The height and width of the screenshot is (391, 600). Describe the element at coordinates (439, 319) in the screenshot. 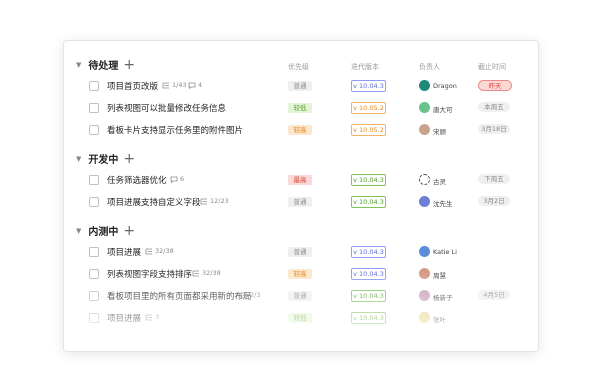

I see `owner-name: 张叶` at that location.